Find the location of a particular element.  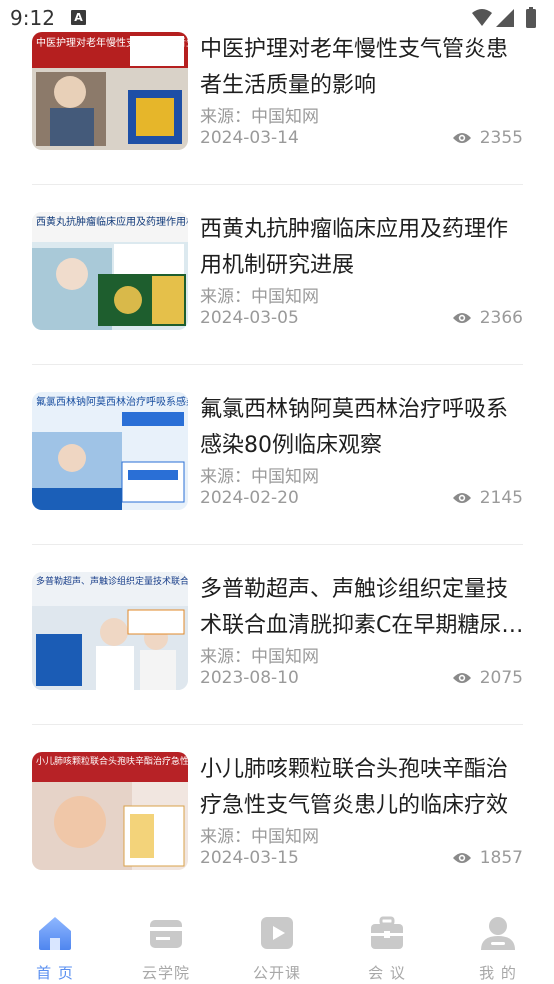

thumb-text: 西黄丸抗肿瘤临床应用及药理作用机制研究进展 is located at coordinates (112, 221).